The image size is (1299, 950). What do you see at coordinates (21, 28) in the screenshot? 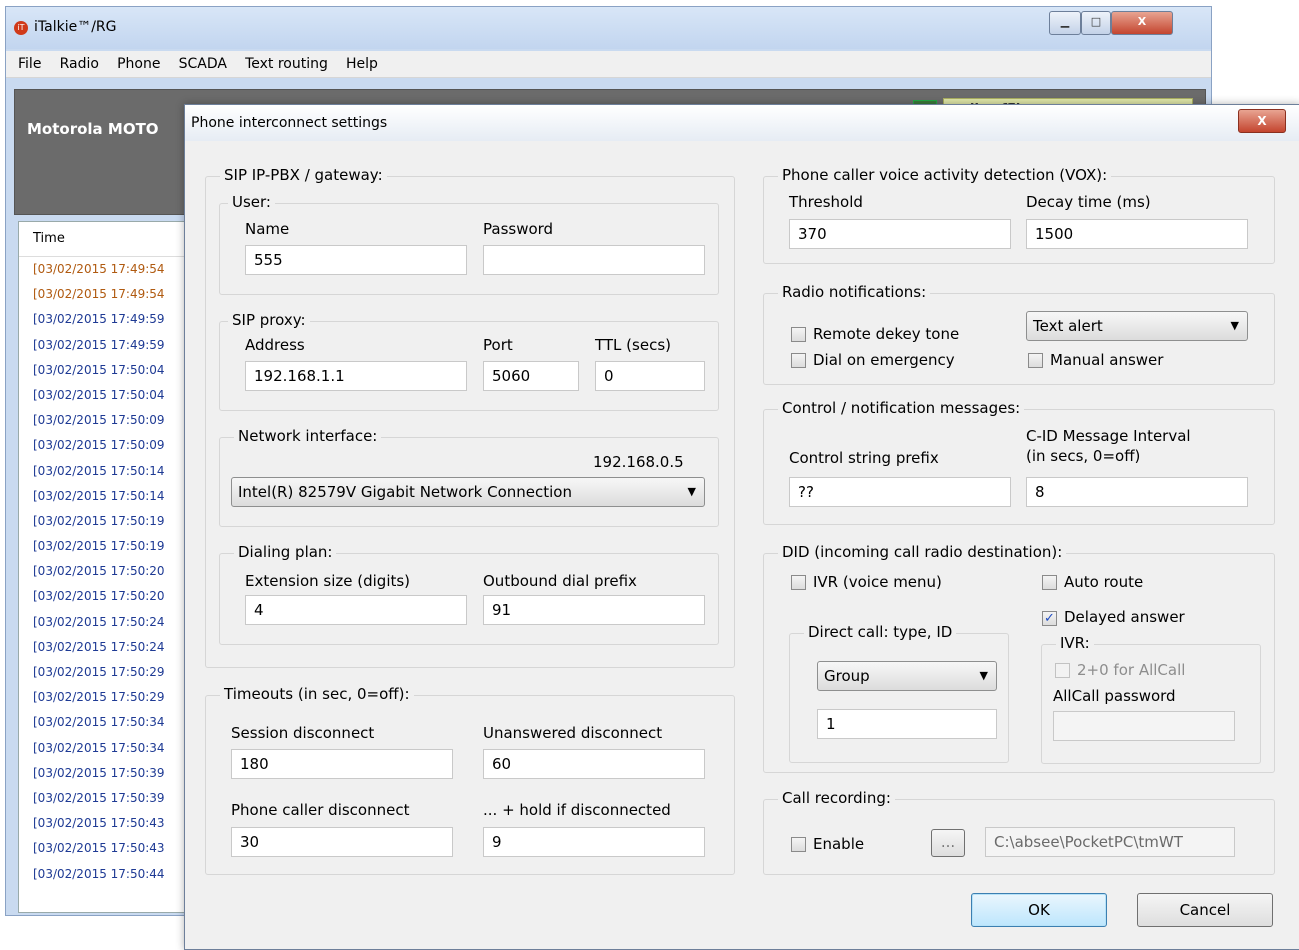
I see `app-logo-icon: iT` at bounding box center [21, 28].